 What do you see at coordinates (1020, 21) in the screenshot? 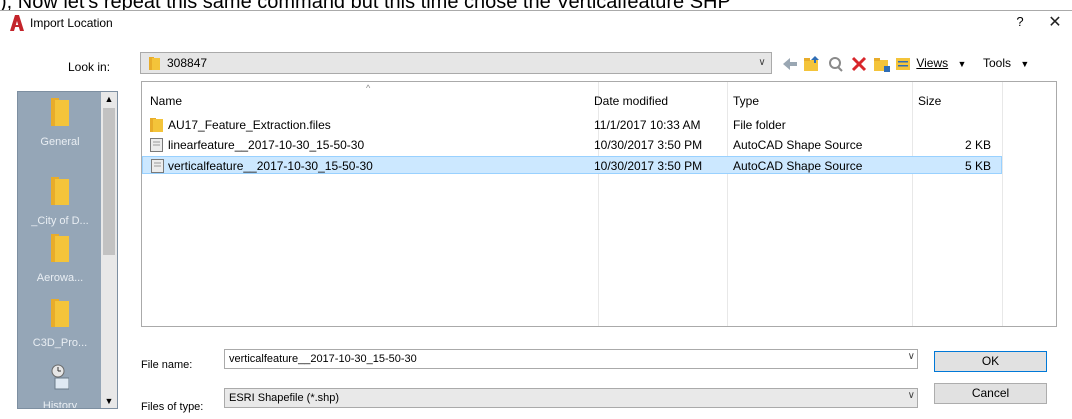
I see `help-button: ?` at bounding box center [1020, 21].